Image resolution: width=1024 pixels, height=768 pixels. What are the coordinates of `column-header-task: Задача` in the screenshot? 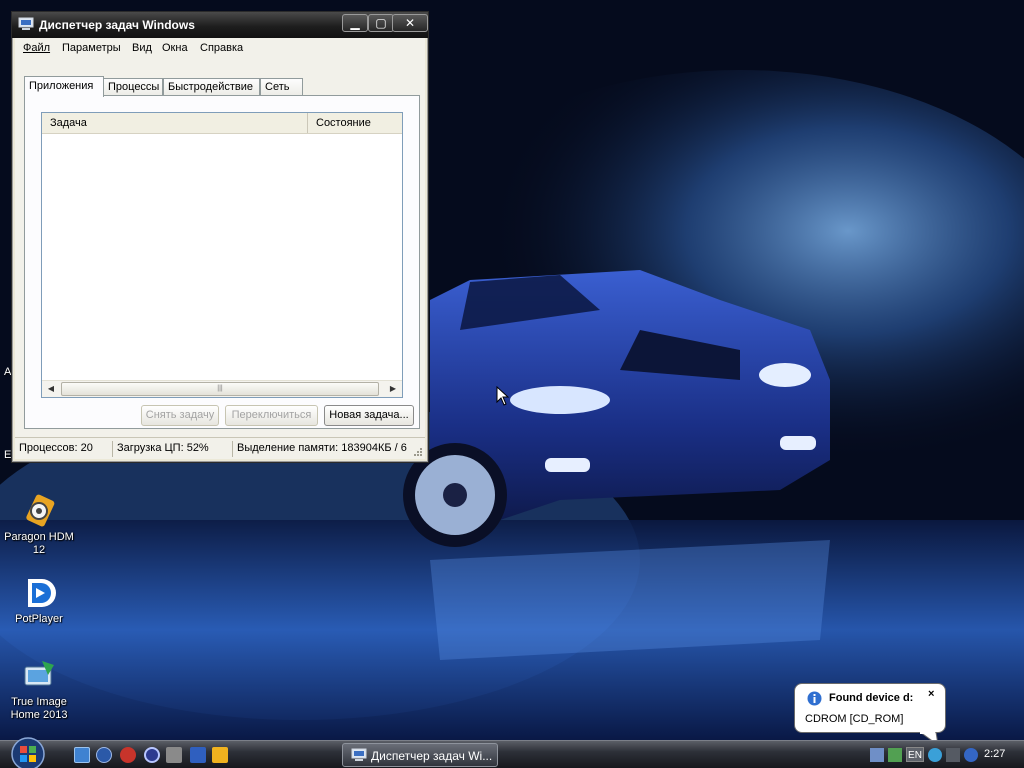 It's located at (175, 123).